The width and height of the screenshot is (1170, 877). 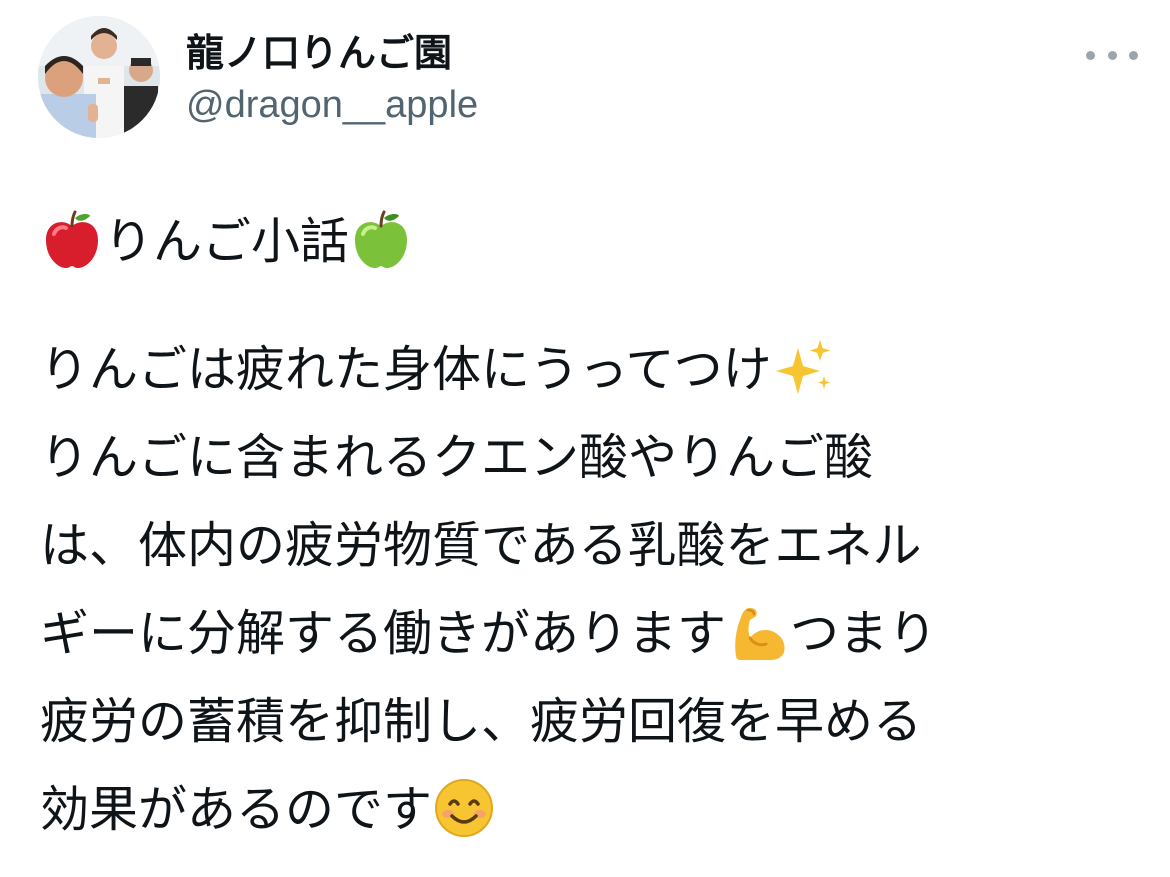 What do you see at coordinates (236, 809) in the screenshot?
I see `tweet-line-text: 効果があるのです` at bounding box center [236, 809].